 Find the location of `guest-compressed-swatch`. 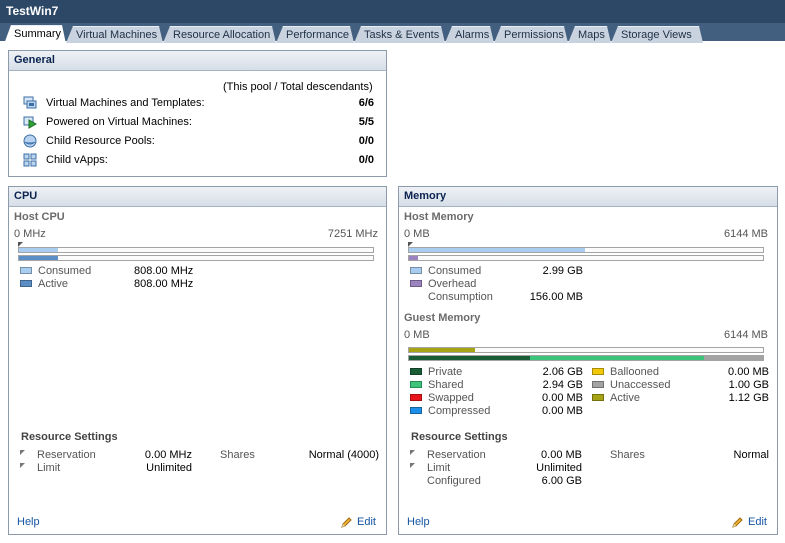

guest-compressed-swatch is located at coordinates (416, 410).